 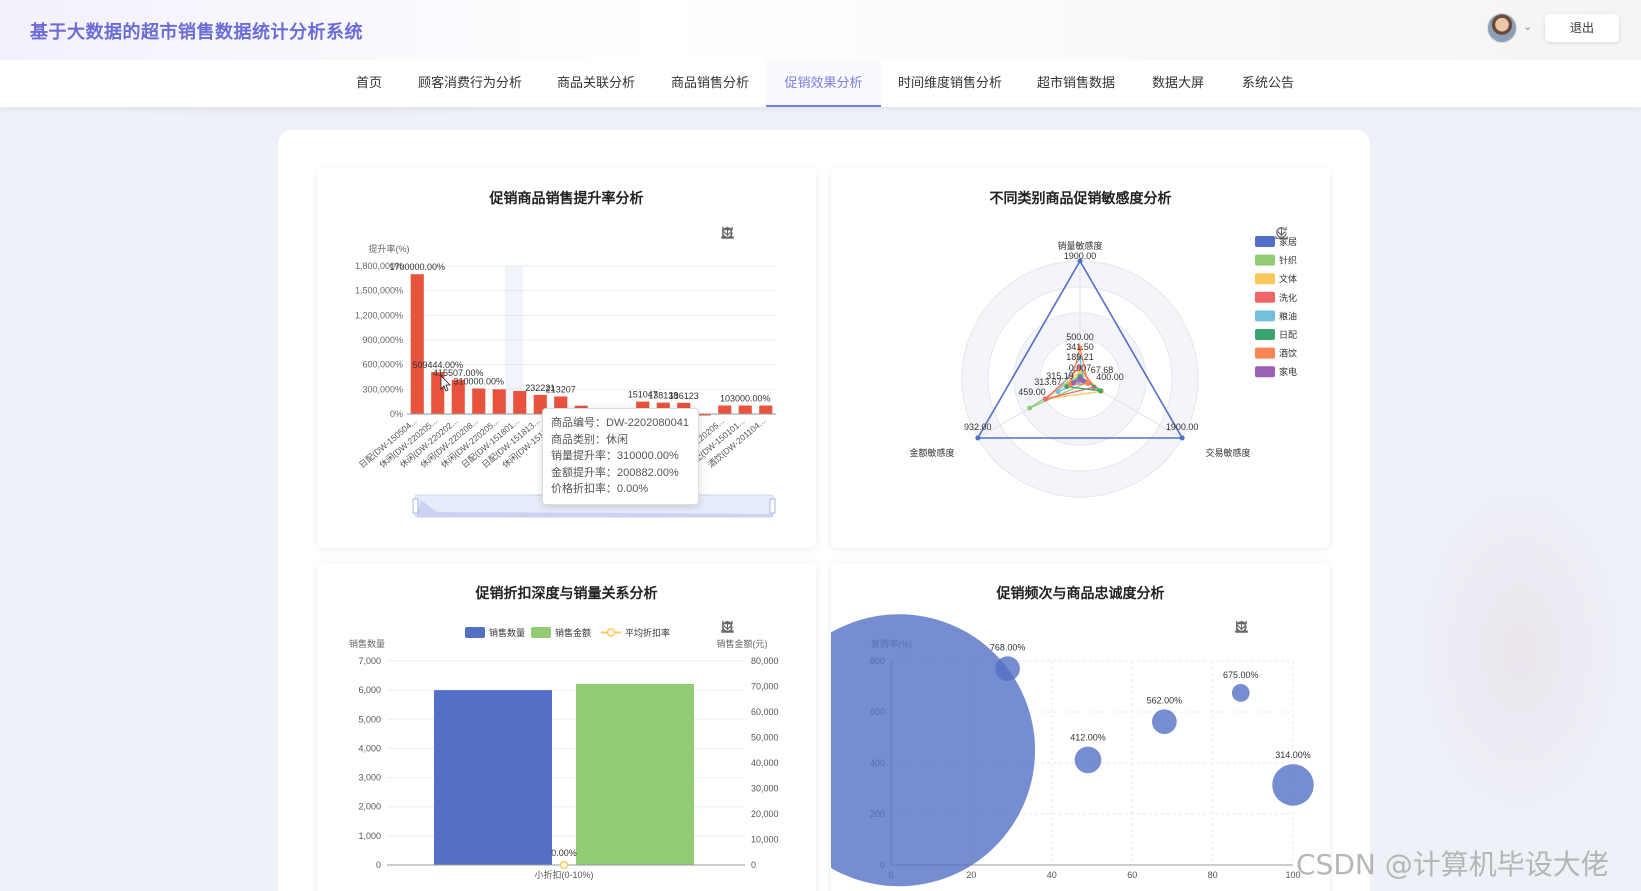 What do you see at coordinates (615, 456) in the screenshot?
I see `tooltip-line: 销量提升率：310000.00%` at bounding box center [615, 456].